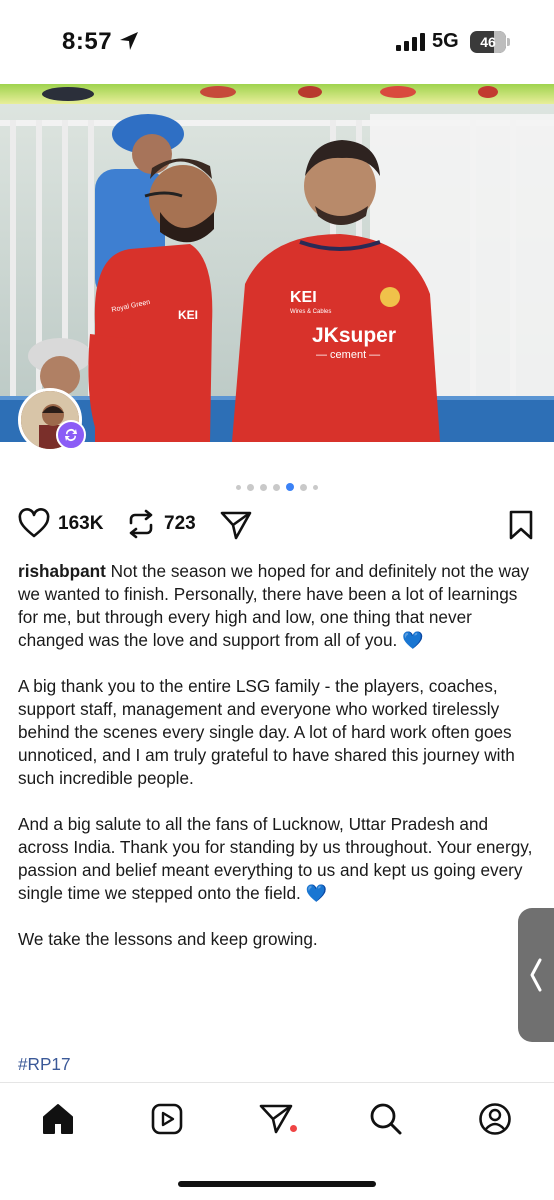 This screenshot has width=554, height=1200. What do you see at coordinates (71, 435) in the screenshot?
I see `repost-badge-icon` at bounding box center [71, 435].